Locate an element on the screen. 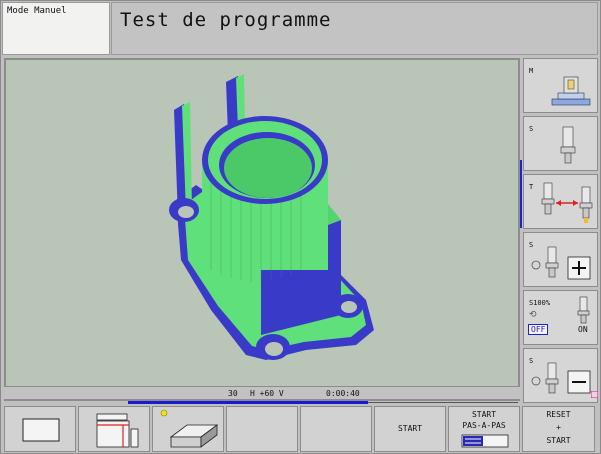 This screenshot has width=601, height=454. reset-start-button: RESET + START is located at coordinates (558, 429).